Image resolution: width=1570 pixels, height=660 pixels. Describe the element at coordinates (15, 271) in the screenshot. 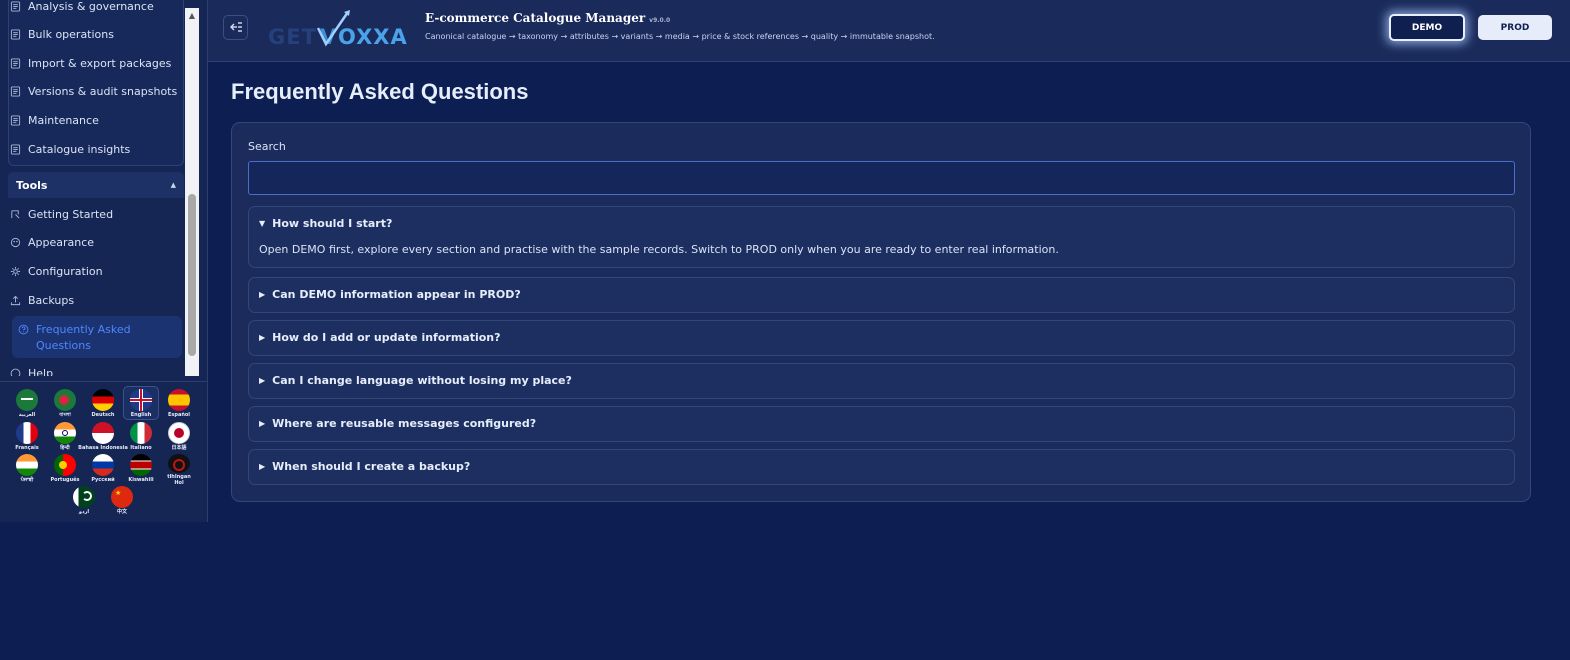

I see `gear-icon` at that location.